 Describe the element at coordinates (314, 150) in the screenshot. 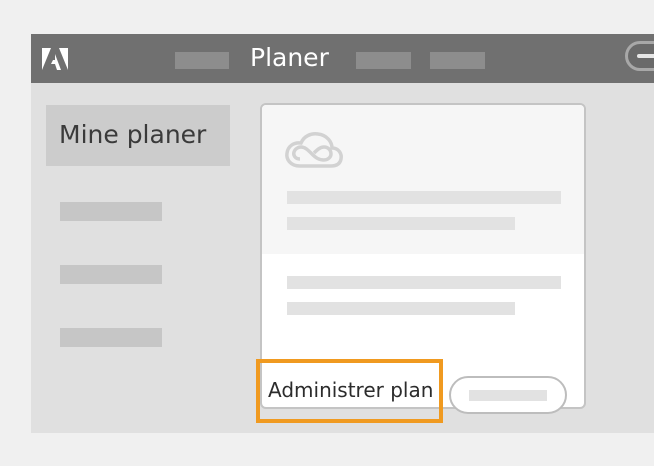

I see `creative-cloud-icon` at that location.